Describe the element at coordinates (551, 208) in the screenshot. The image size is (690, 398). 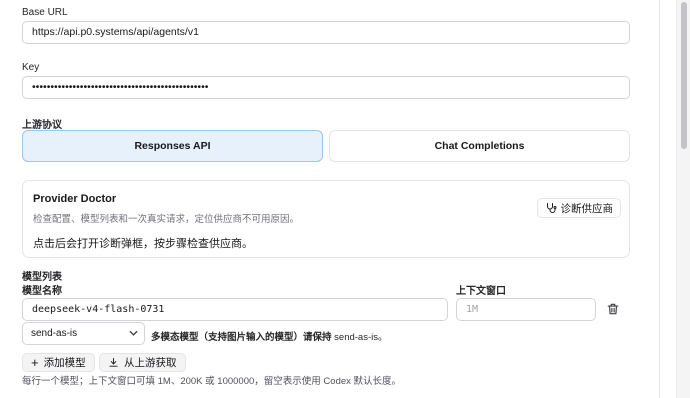
I see `stethoscope-icon` at that location.